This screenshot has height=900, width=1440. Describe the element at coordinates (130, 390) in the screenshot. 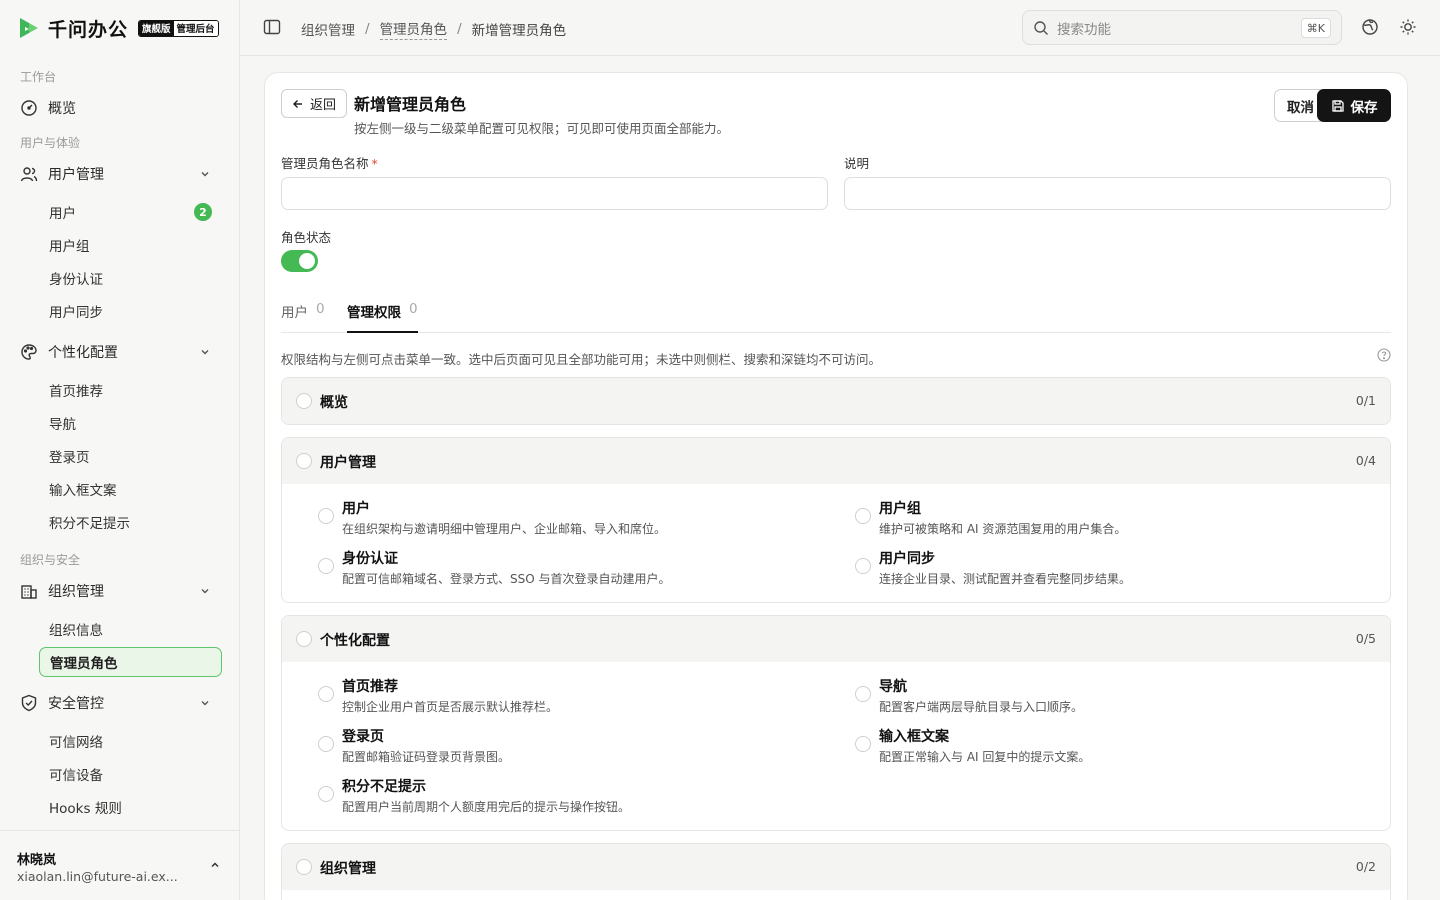

I see `sidebar-item-home-recommend: 首页推荐` at that location.